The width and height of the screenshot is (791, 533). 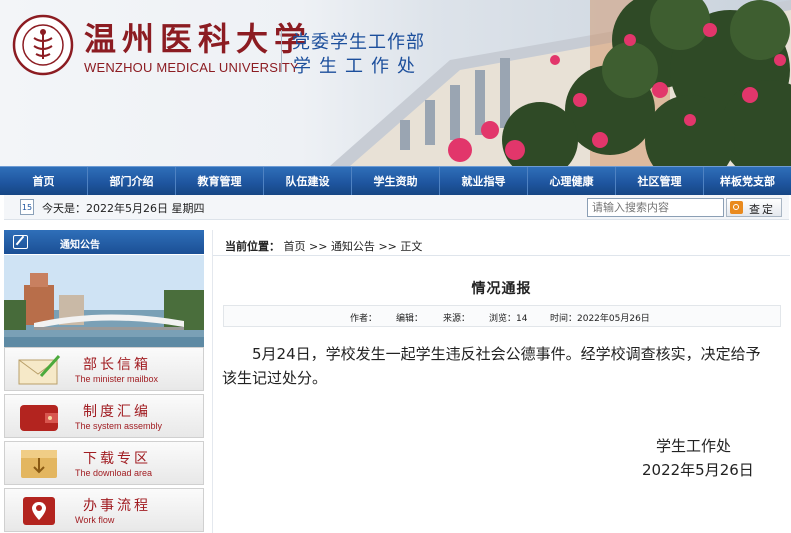 I want to click on service-title: 部长信箱, so click(x=117, y=365).